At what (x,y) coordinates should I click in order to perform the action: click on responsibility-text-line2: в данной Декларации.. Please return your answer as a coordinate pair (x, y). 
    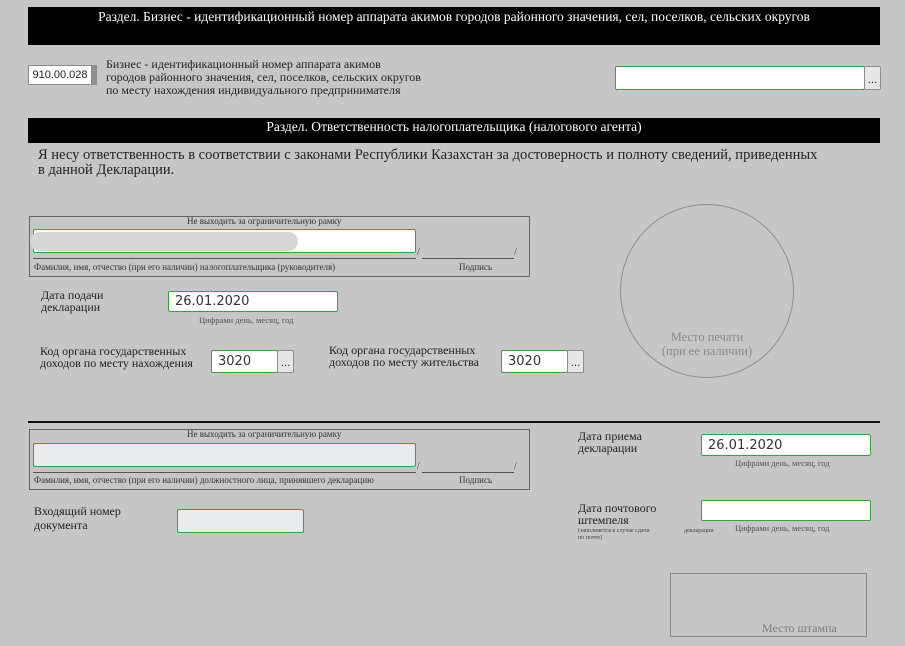
    Looking at the image, I should click on (106, 170).